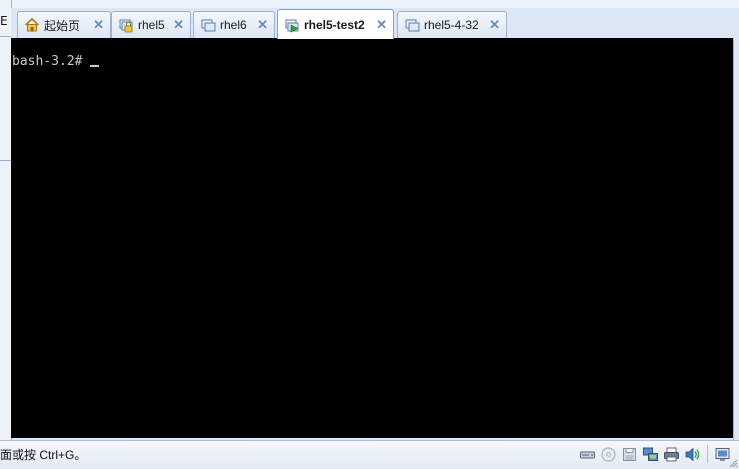 This screenshot has height=469, width=739. What do you see at coordinates (587, 454) in the screenshot?
I see `hard-disk-icon` at bounding box center [587, 454].